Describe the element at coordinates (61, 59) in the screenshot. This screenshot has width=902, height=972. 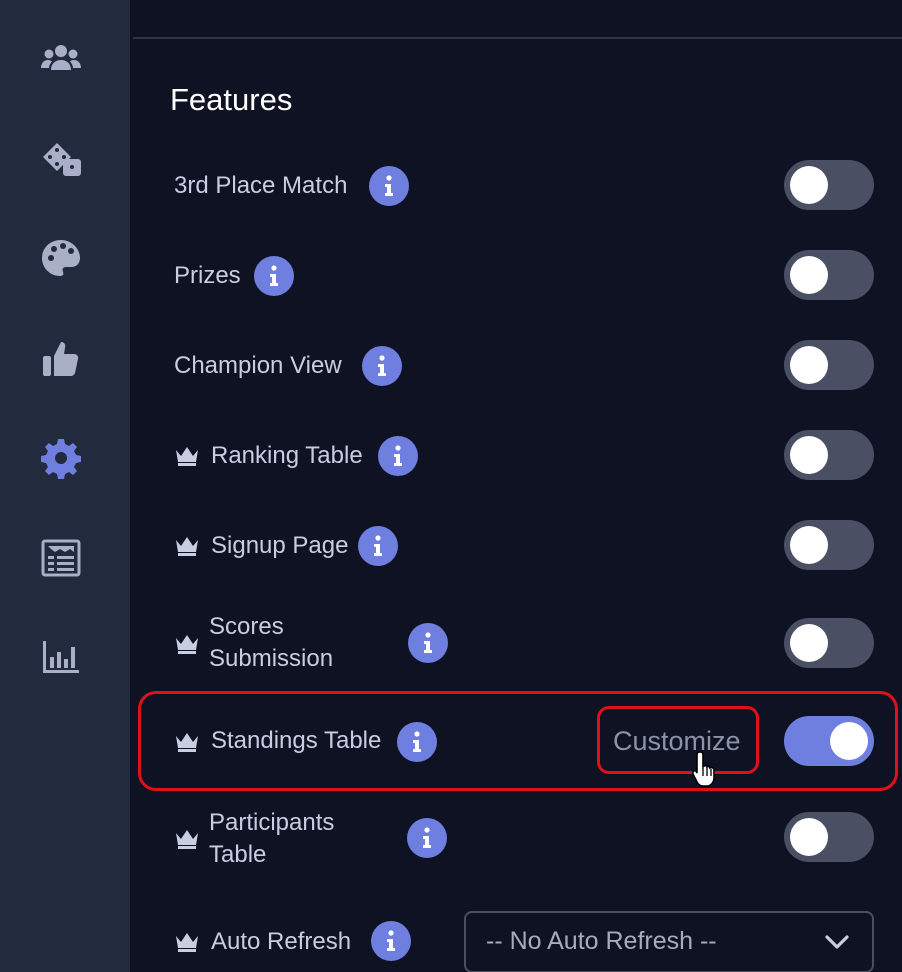
I see `users-icon` at that location.